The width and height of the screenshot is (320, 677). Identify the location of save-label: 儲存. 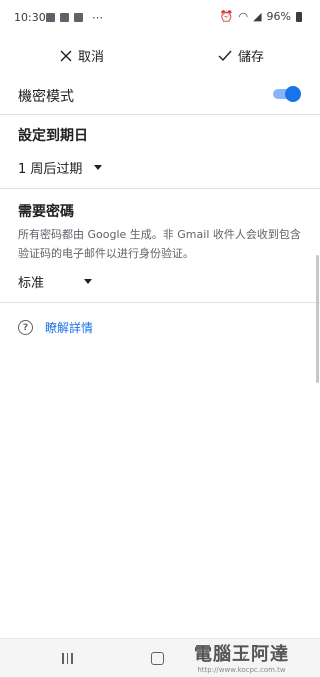
(251, 57).